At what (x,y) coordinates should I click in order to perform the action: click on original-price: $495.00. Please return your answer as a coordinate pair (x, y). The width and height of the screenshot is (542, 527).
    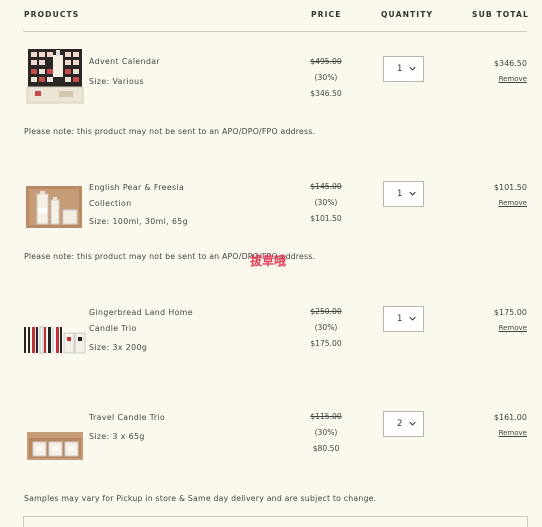
    Looking at the image, I should click on (326, 61).